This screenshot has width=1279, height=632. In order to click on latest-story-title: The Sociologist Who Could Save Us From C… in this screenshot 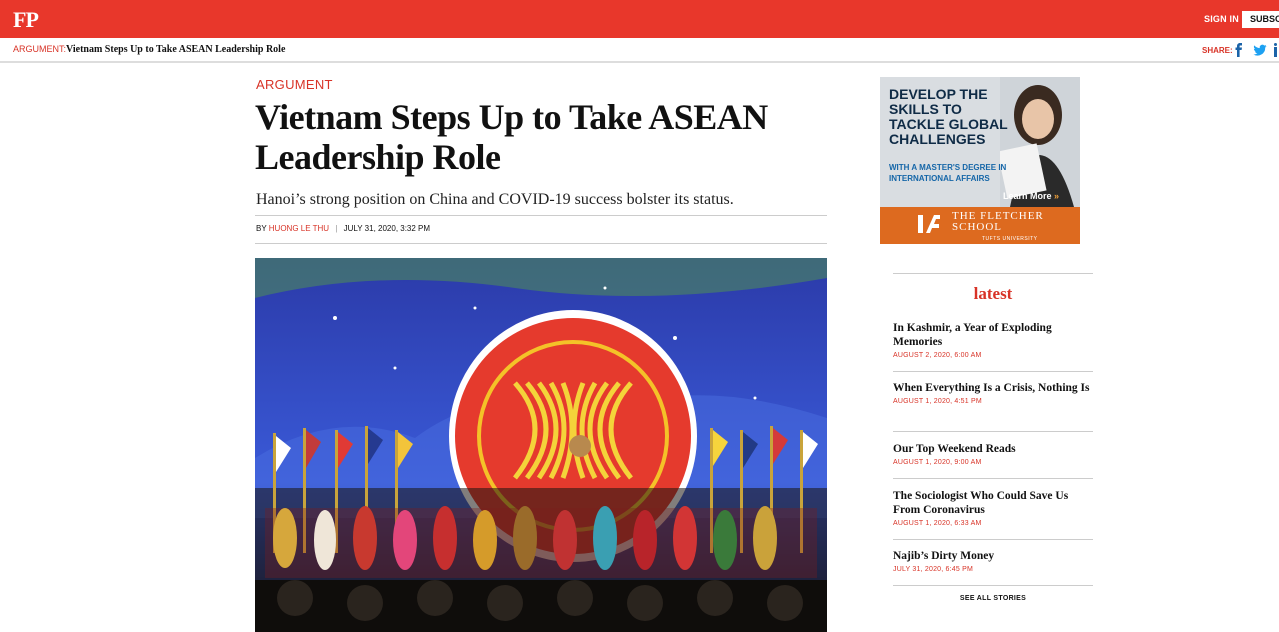, I will do `click(993, 503)`.